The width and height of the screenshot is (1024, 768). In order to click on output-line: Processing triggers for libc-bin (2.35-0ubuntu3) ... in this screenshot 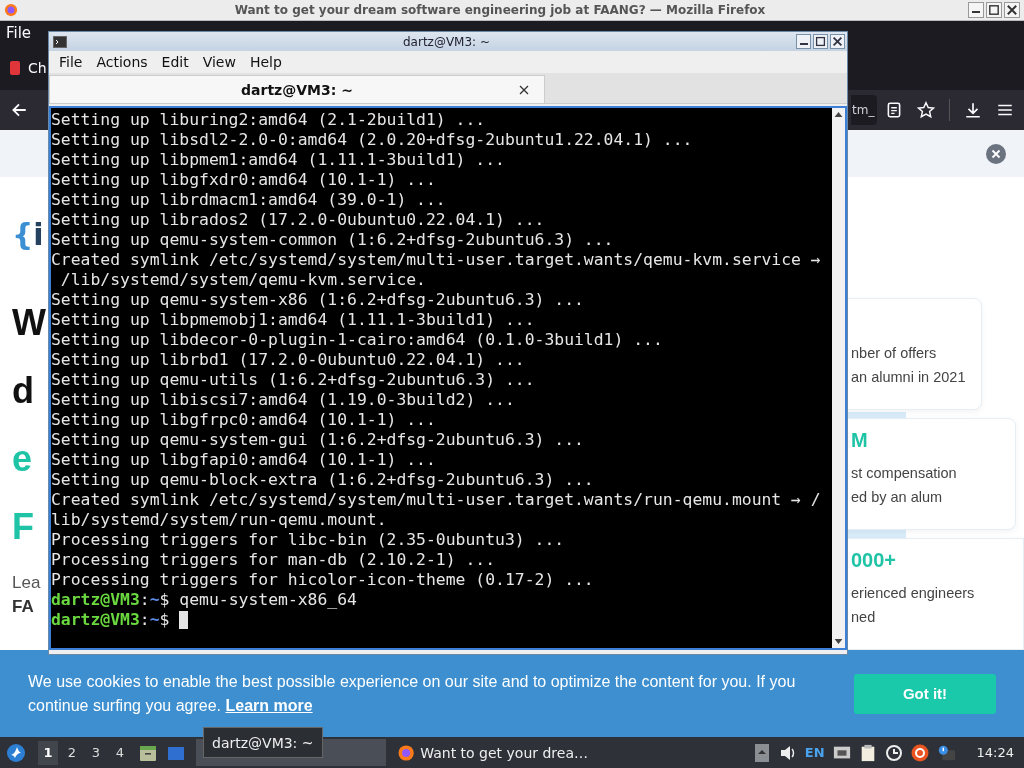, I will do `click(308, 540)`.